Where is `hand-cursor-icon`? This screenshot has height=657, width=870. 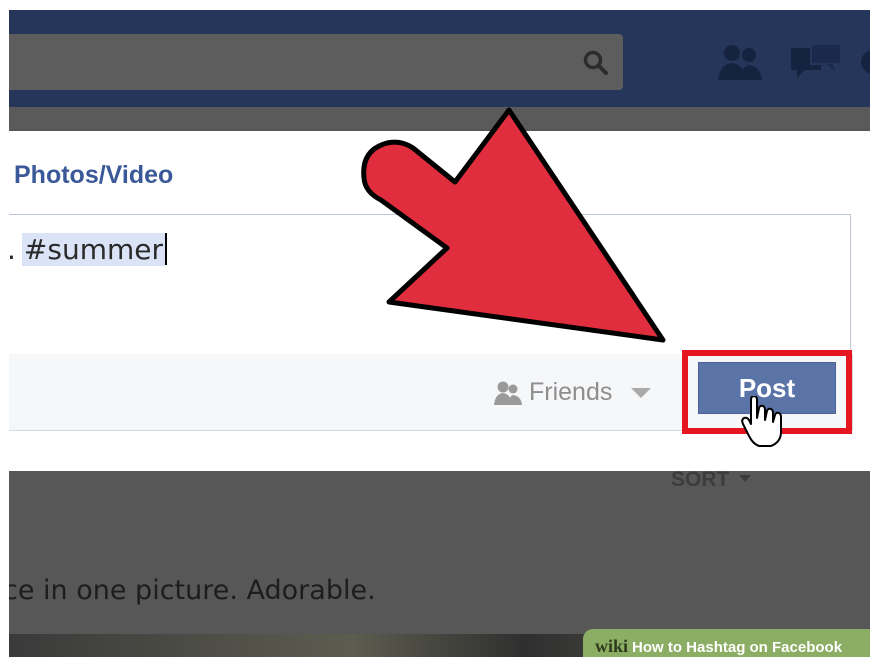
hand-cursor-icon is located at coordinates (761, 421).